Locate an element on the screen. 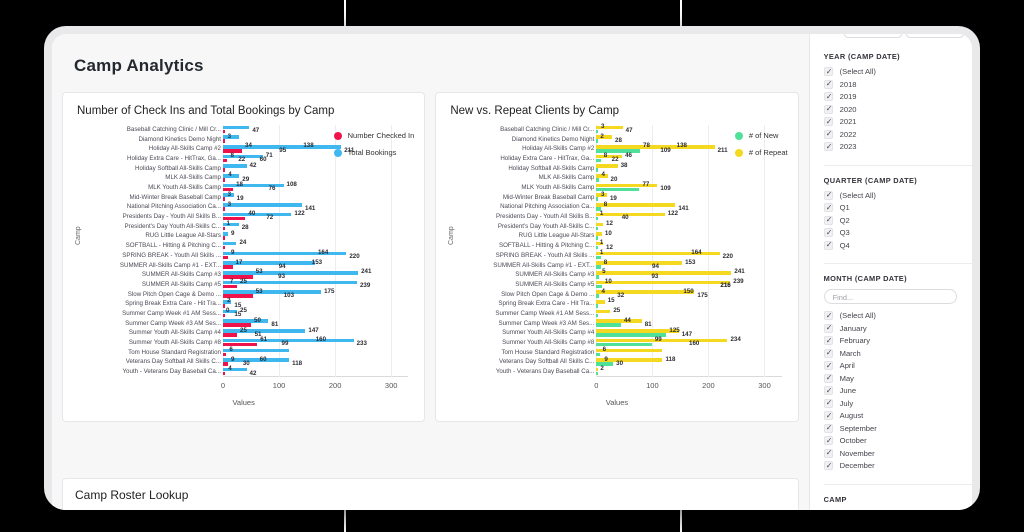  filter-month-option: April is located at coordinates (897, 366).